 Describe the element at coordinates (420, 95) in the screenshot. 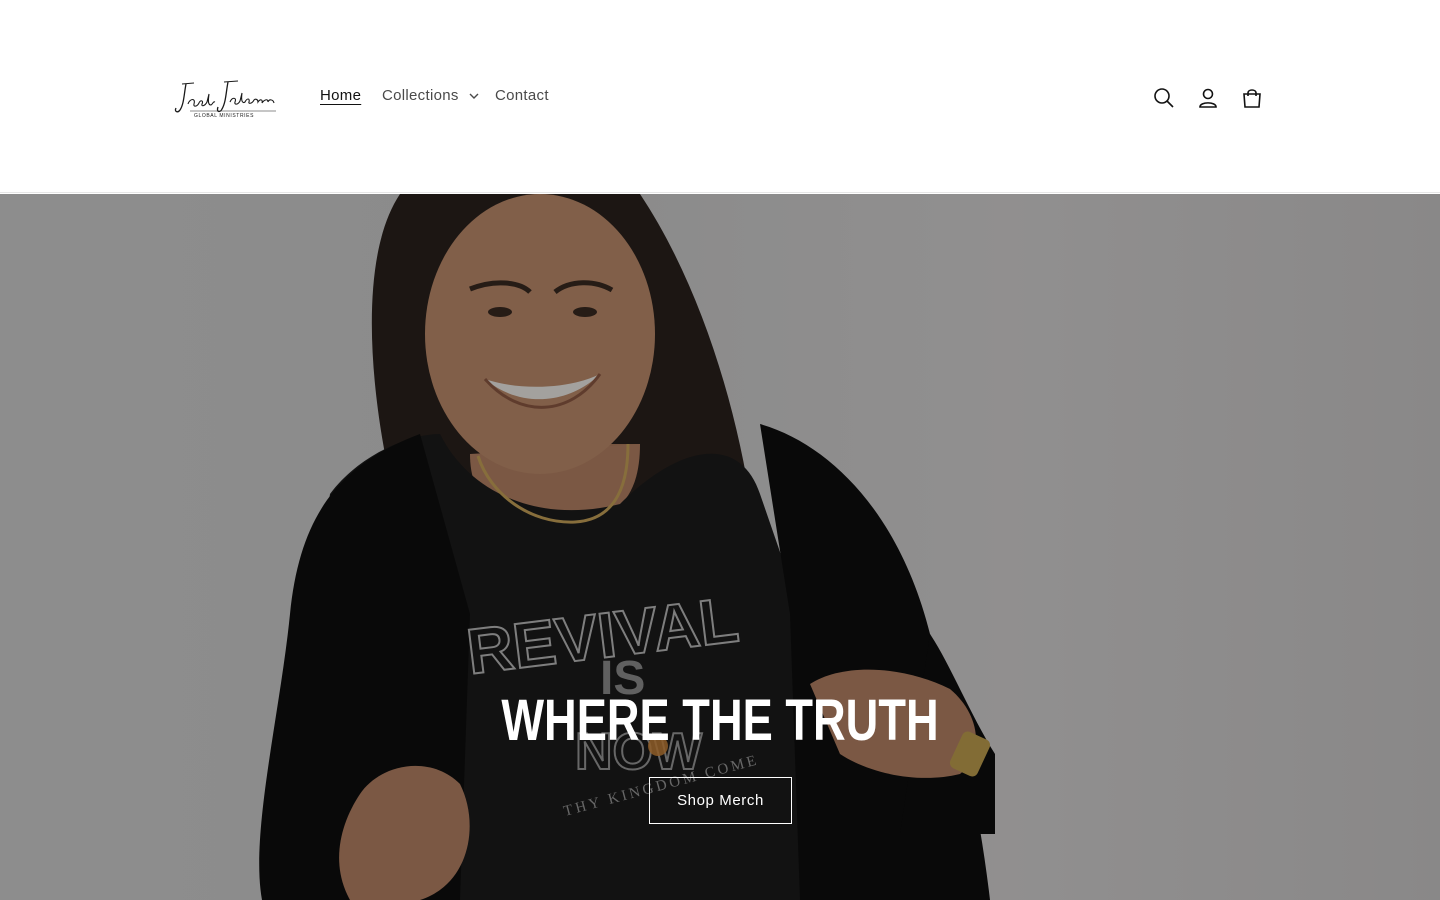

I see `nav-collections-label: Collections` at that location.